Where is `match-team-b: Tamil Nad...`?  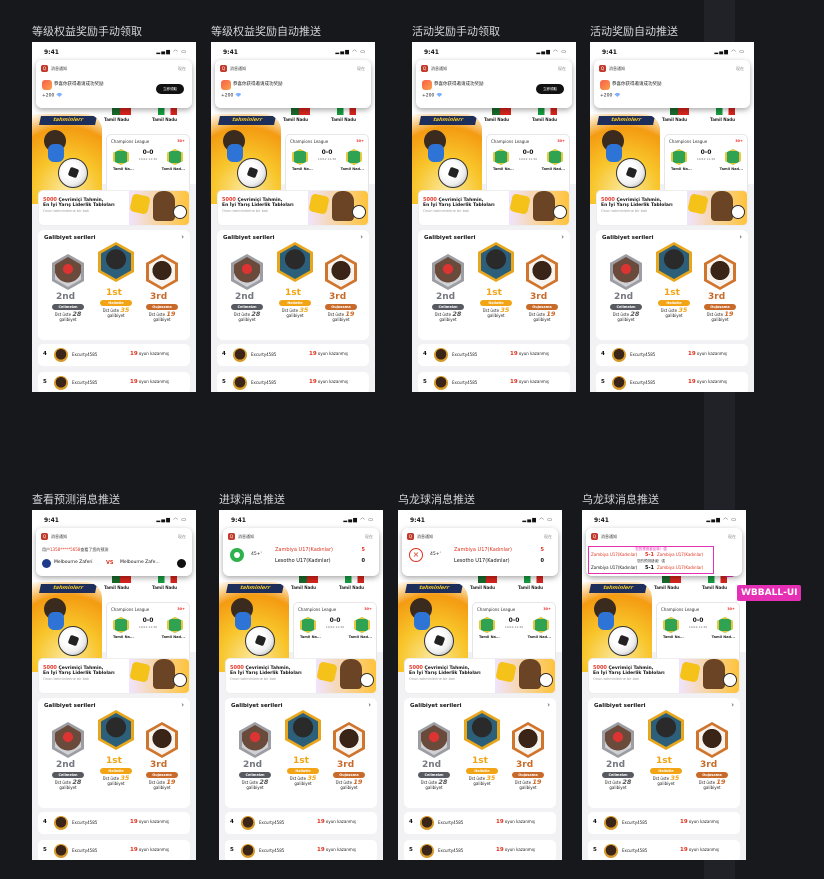 match-team-b: Tamil Nad... is located at coordinates (539, 637).